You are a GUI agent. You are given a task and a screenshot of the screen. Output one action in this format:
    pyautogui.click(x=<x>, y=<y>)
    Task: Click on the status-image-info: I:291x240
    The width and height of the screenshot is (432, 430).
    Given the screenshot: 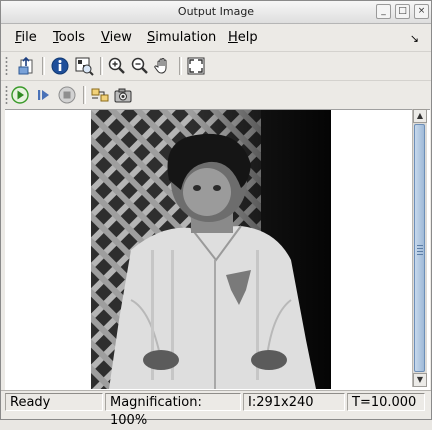 What is the action you would take?
    pyautogui.click(x=294, y=402)
    